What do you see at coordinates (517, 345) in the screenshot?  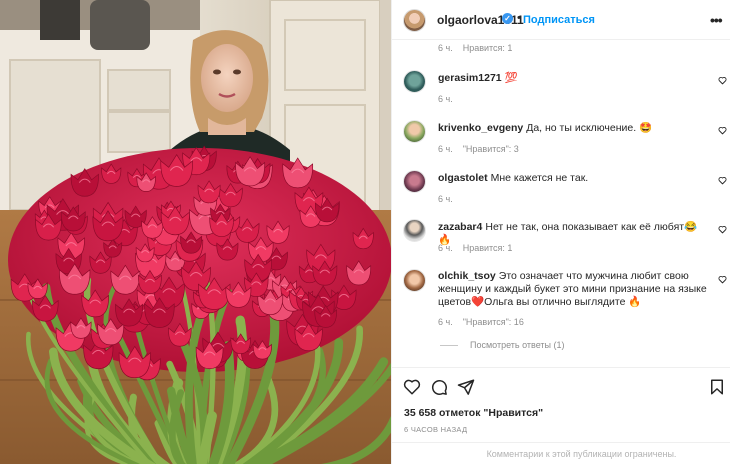 I see `view-replies-label: Посмотреть ответы (1)` at bounding box center [517, 345].